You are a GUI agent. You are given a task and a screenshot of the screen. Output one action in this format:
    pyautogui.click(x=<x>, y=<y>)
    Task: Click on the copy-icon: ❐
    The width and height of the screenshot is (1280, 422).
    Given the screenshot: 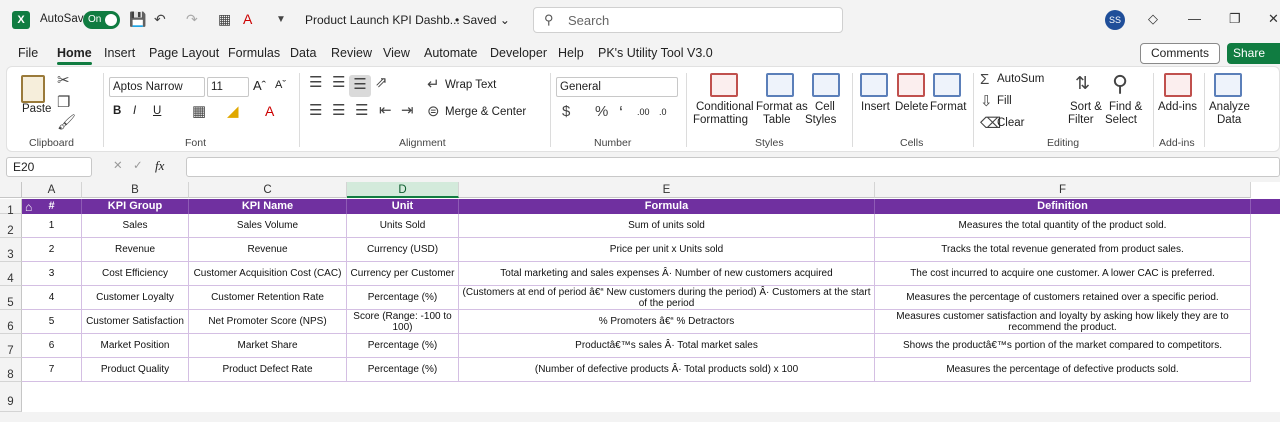 What is the action you would take?
    pyautogui.click(x=63, y=102)
    